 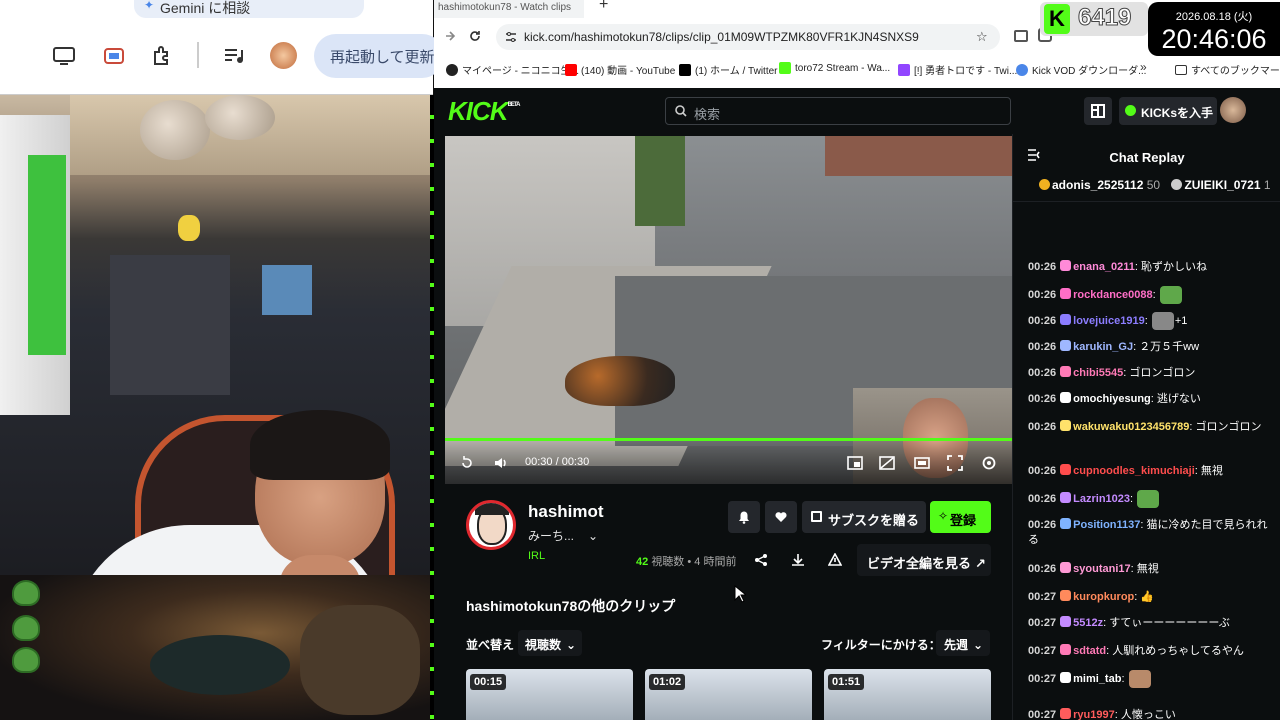 What do you see at coordinates (963, 520) in the screenshot?
I see `follow-label: 登録` at bounding box center [963, 520].